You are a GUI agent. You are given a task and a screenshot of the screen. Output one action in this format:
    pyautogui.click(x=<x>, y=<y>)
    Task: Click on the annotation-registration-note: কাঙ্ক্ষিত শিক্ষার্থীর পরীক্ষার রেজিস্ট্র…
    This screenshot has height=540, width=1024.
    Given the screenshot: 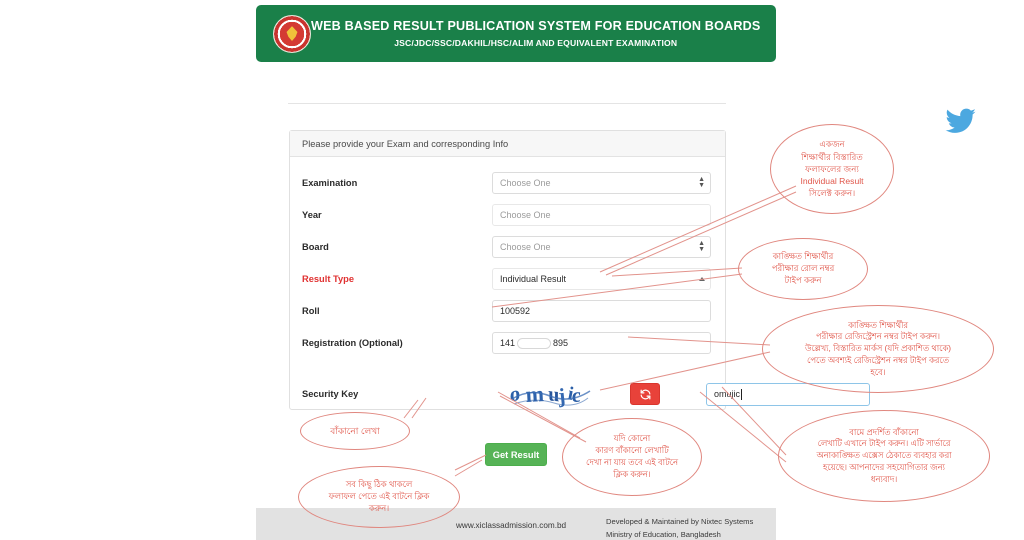 What is the action you would take?
    pyautogui.click(x=878, y=349)
    